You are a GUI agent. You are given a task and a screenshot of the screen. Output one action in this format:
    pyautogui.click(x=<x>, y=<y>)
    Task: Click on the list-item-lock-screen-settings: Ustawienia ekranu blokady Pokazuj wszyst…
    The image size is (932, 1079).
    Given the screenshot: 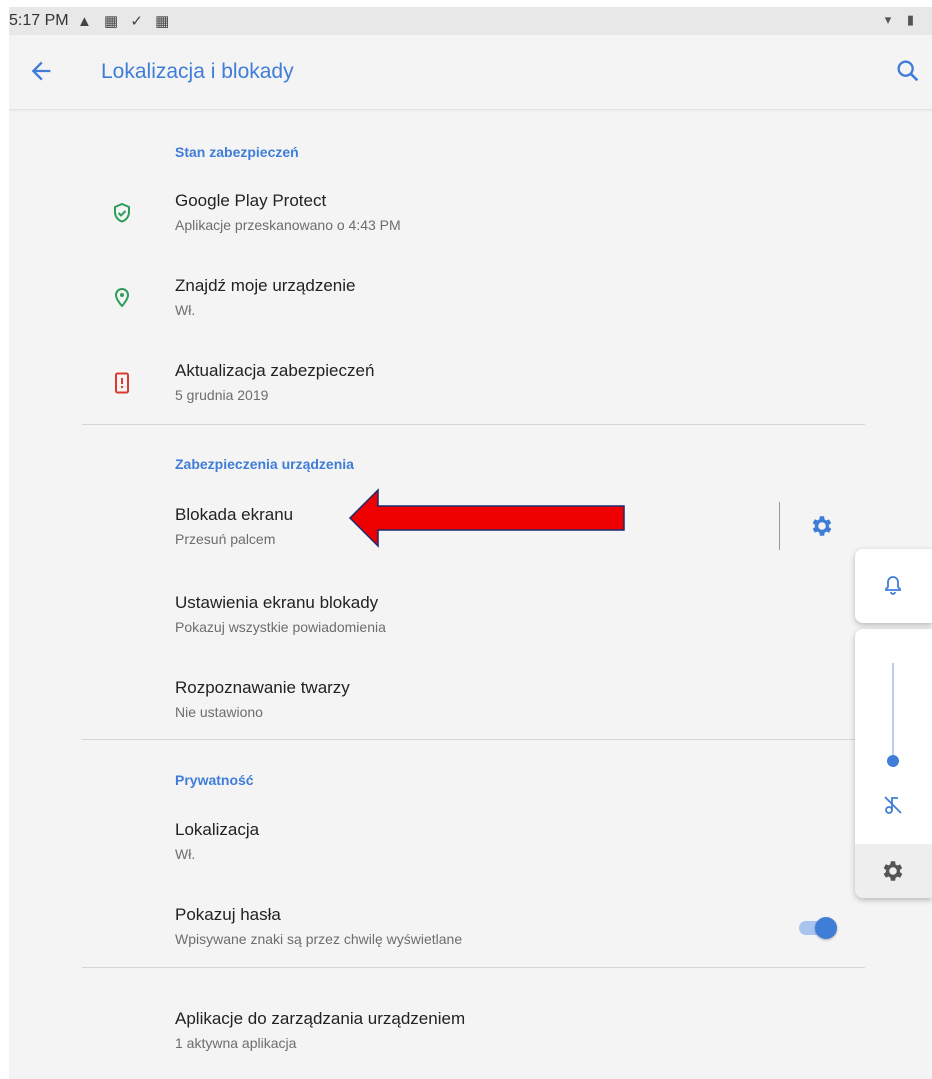 What is the action you would take?
    pyautogui.click(x=470, y=616)
    